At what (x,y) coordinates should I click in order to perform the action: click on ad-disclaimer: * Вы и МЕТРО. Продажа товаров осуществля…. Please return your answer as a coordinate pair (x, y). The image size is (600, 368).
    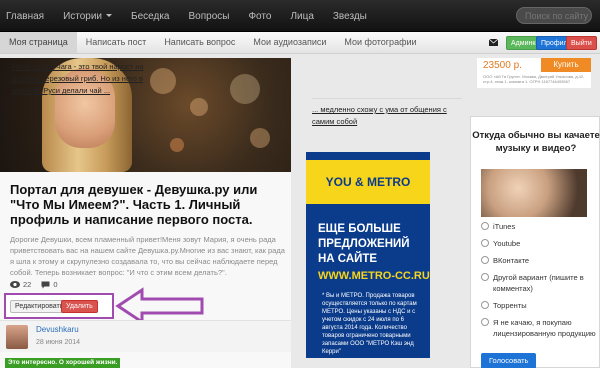
    Looking at the image, I should click on (369, 324).